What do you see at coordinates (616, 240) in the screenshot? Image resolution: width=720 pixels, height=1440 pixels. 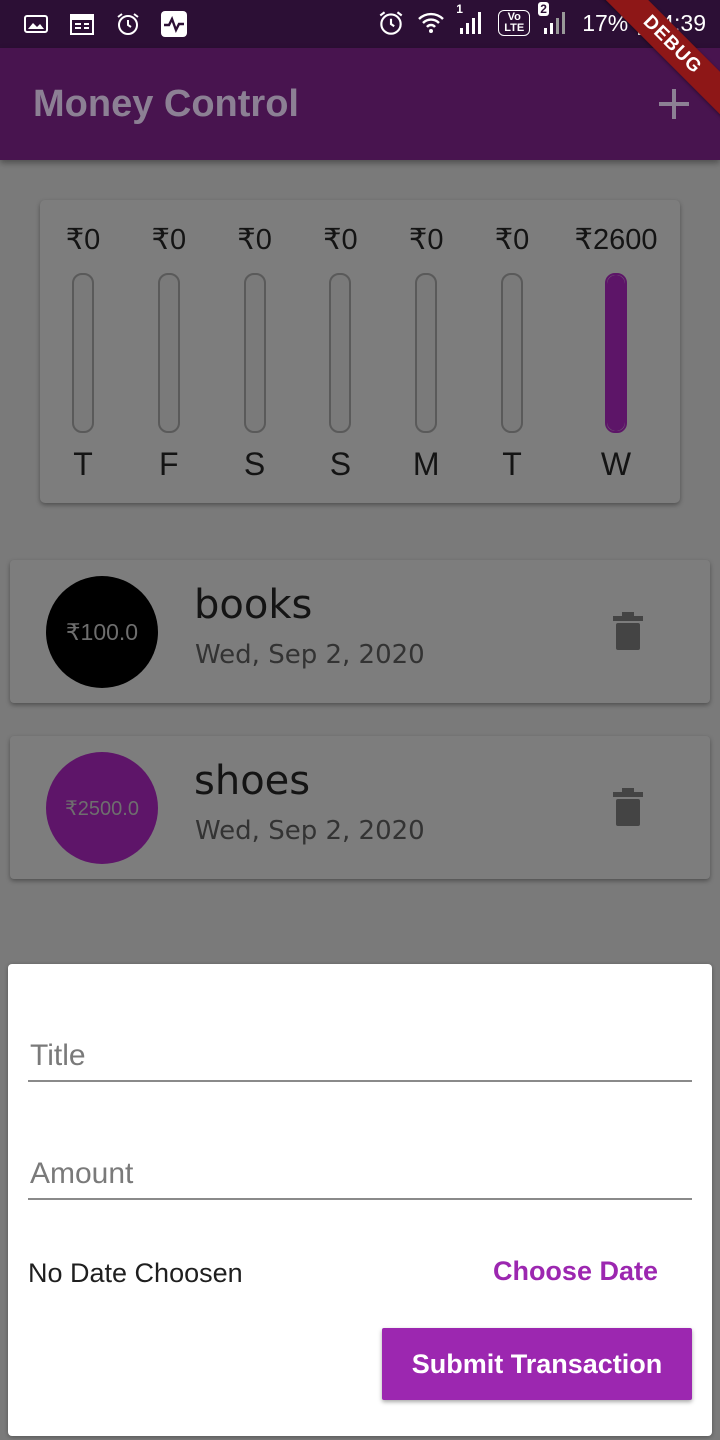 I see `chart-amount-label: ₹2600` at bounding box center [616, 240].